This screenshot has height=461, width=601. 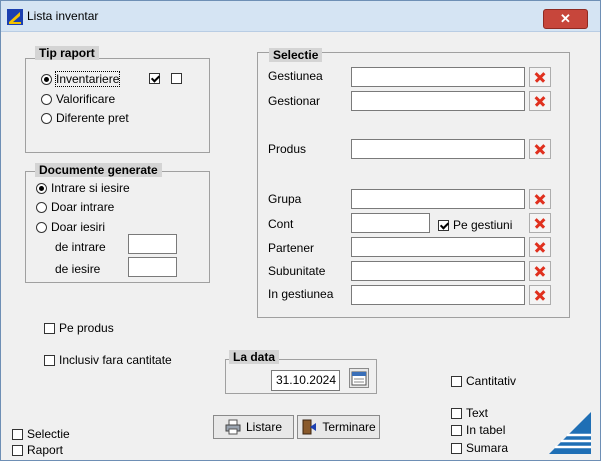 What do you see at coordinates (301, 294) in the screenshot?
I see `in-gestiunea-label: In gestiunea` at bounding box center [301, 294].